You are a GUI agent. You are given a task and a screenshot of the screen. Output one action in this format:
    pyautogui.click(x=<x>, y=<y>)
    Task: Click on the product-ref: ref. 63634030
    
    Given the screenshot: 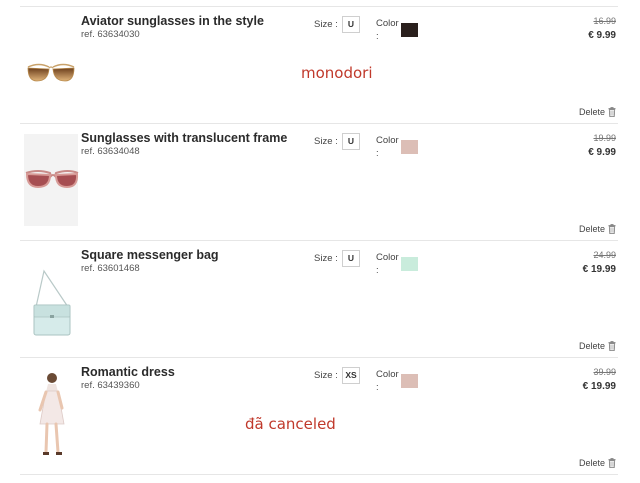 What is the action you would take?
    pyautogui.click(x=110, y=34)
    